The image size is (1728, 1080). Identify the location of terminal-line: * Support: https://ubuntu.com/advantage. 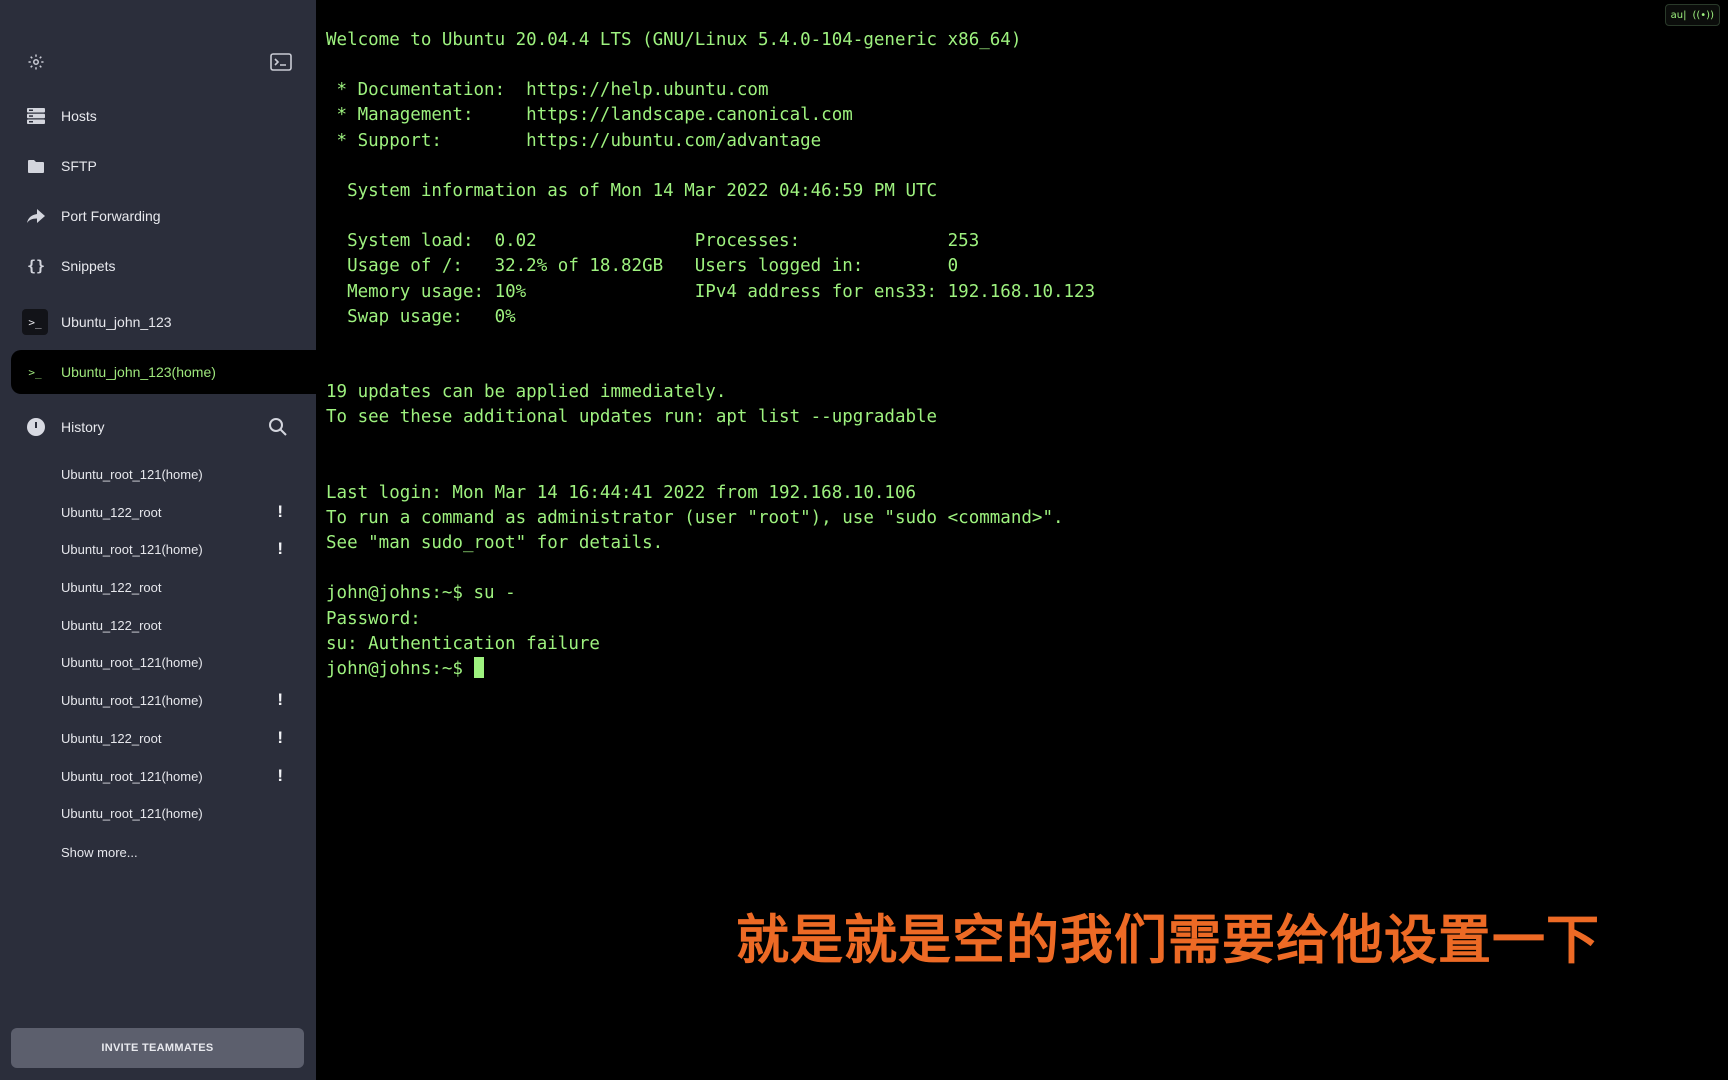
(574, 140).